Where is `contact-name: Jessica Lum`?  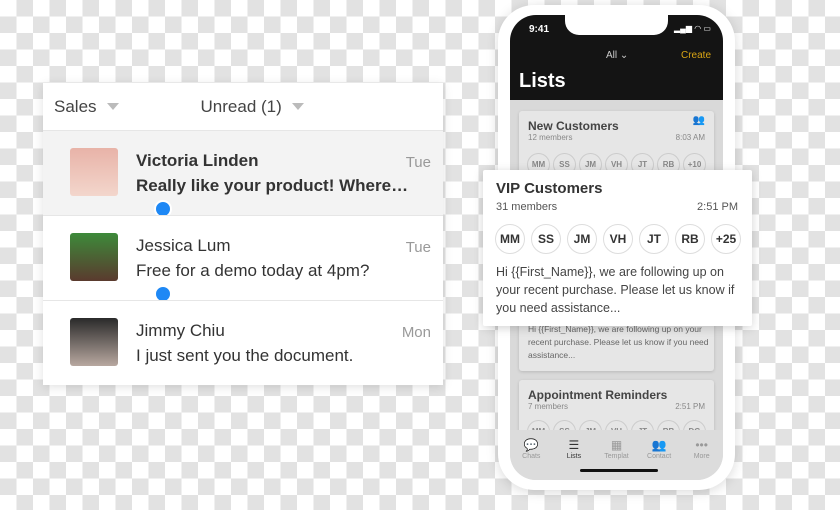
contact-name: Jessica Lum is located at coordinates (183, 245).